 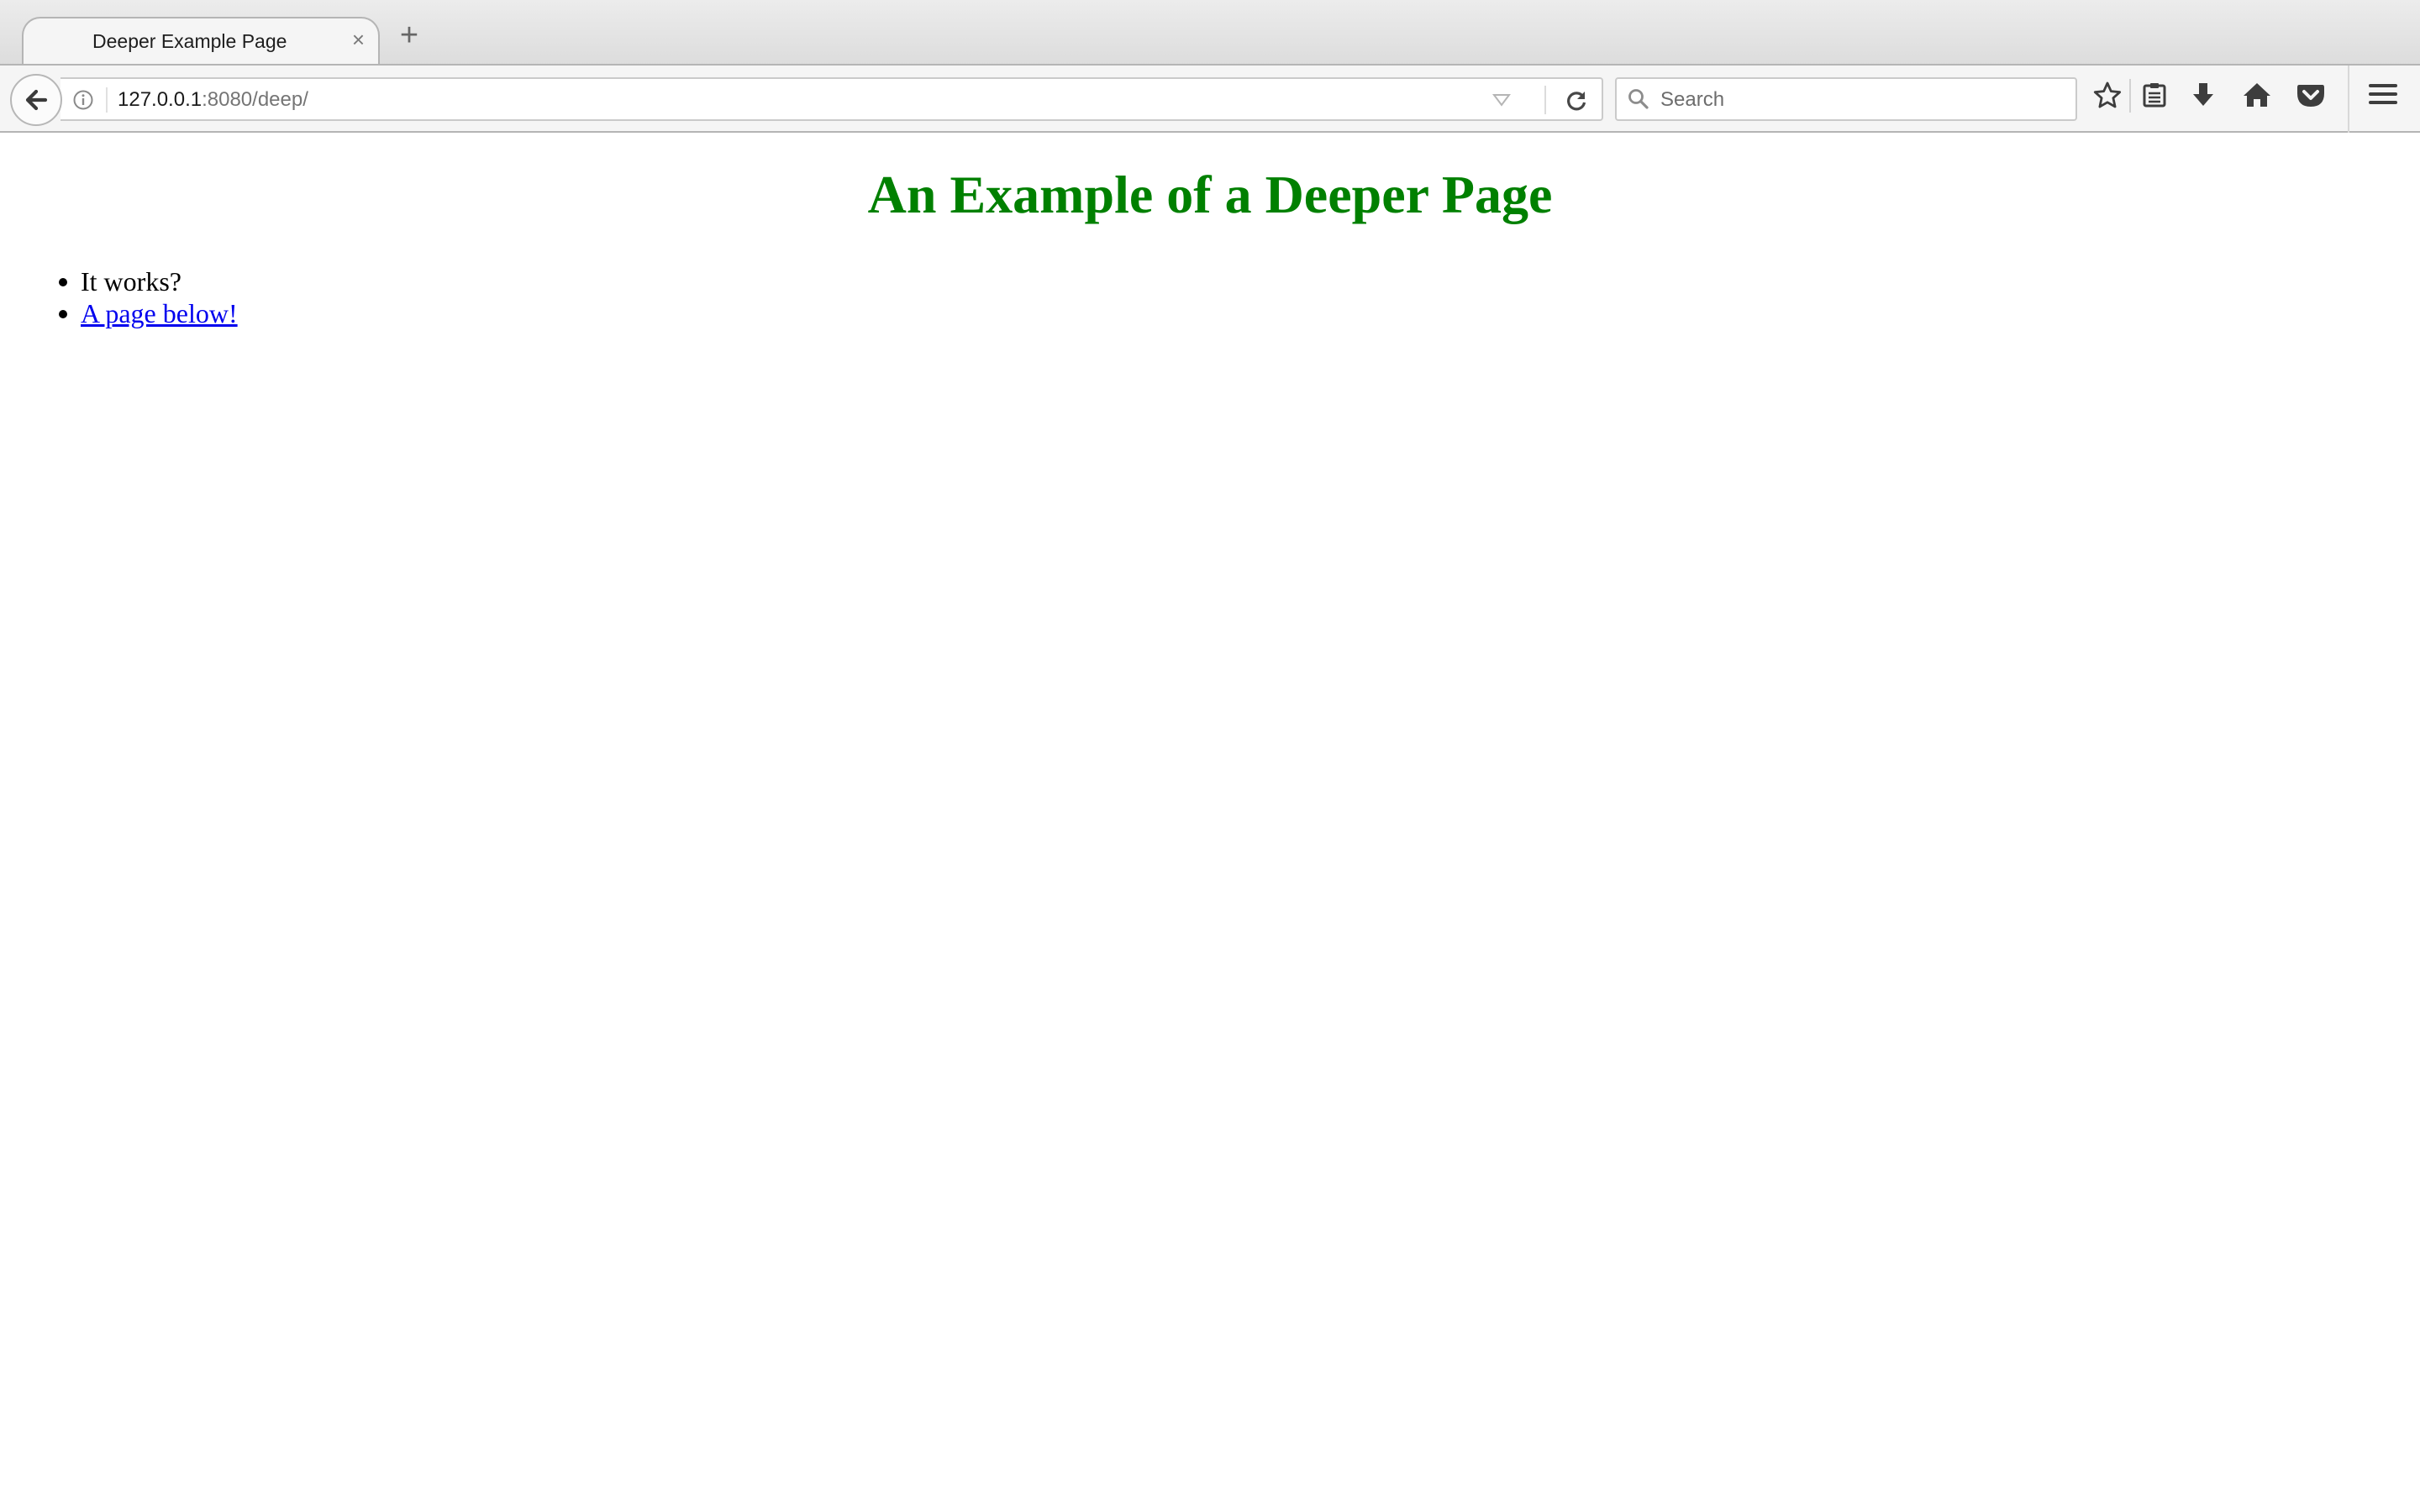 I want to click on address-bar: 127.0.0.1:8080/deep/, so click(x=831, y=99).